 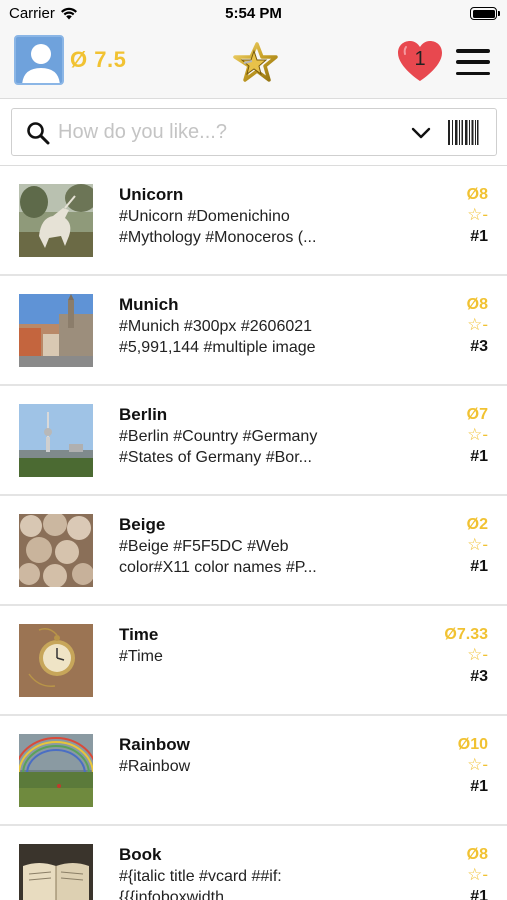 What do you see at coordinates (149, 304) in the screenshot?
I see `item-title: Munich` at bounding box center [149, 304].